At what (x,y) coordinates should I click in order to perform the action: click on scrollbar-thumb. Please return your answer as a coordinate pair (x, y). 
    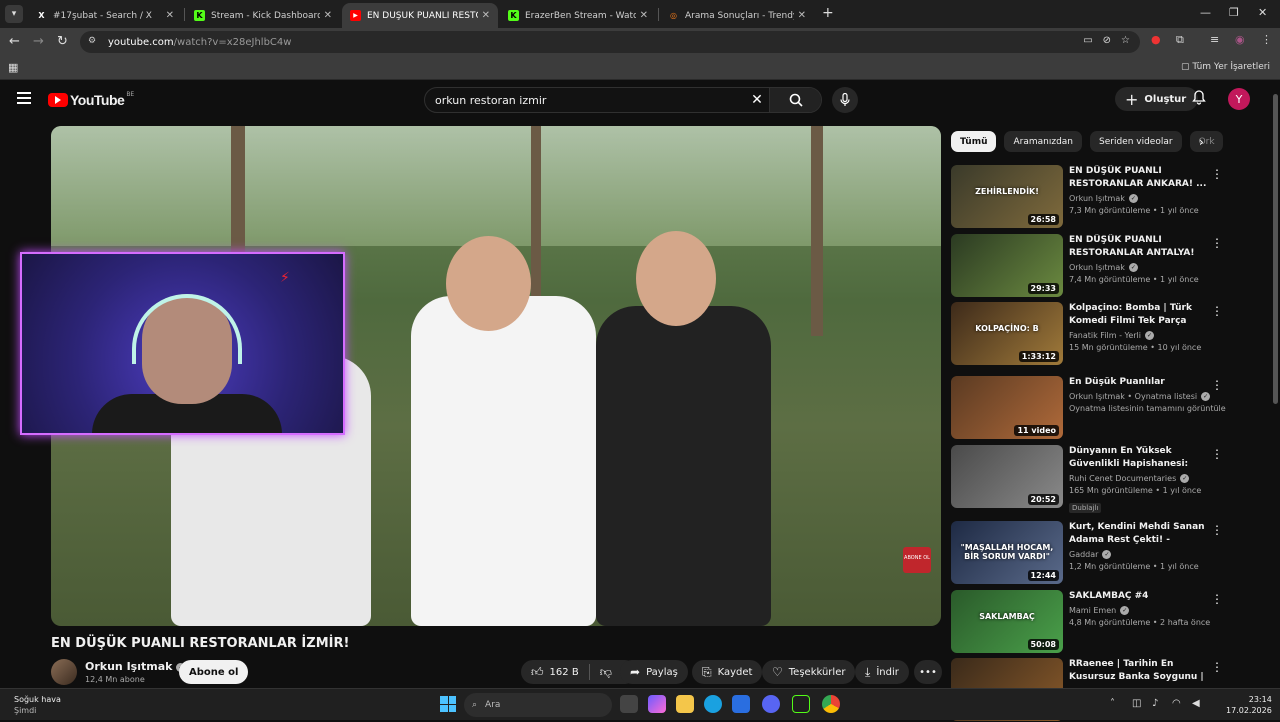
    Looking at the image, I should click on (1275, 249).